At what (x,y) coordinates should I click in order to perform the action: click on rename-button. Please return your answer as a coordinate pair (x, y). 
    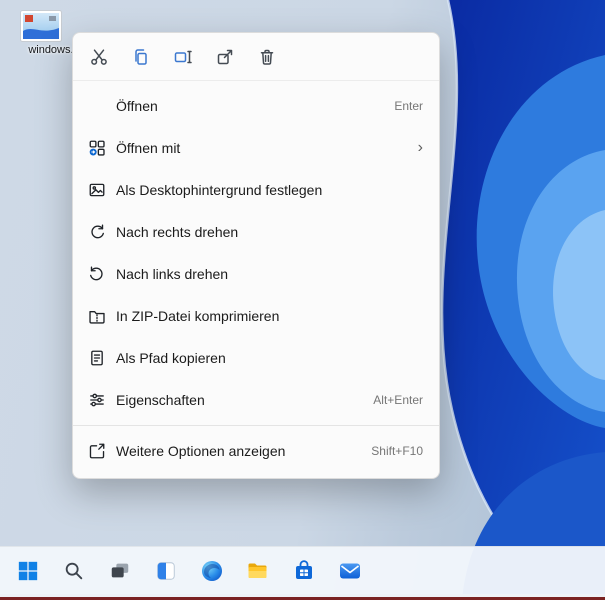
    Looking at the image, I should click on (183, 57).